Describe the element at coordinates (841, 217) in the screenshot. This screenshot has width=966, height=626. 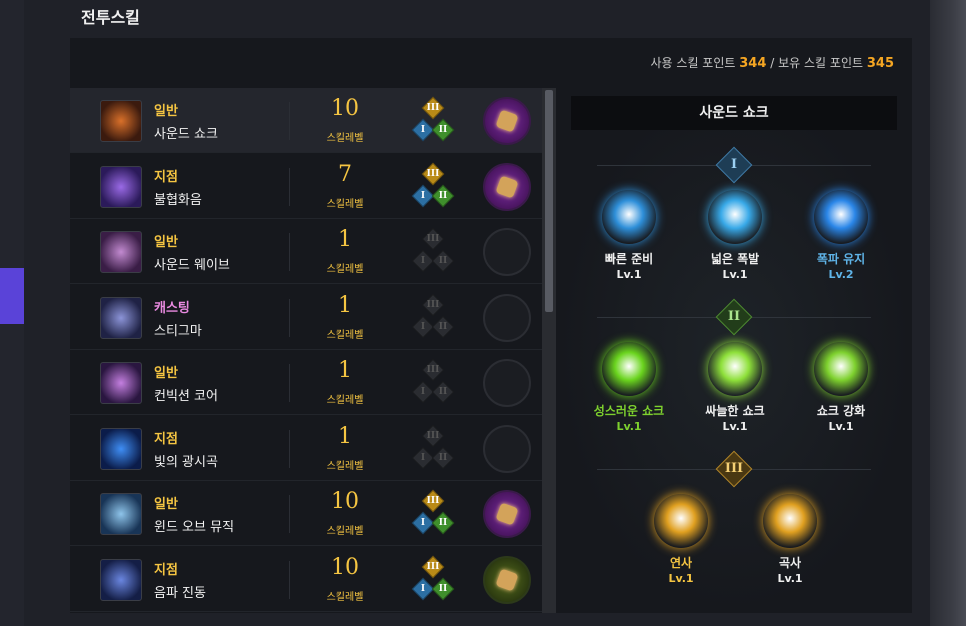
I see `burst-icon` at that location.